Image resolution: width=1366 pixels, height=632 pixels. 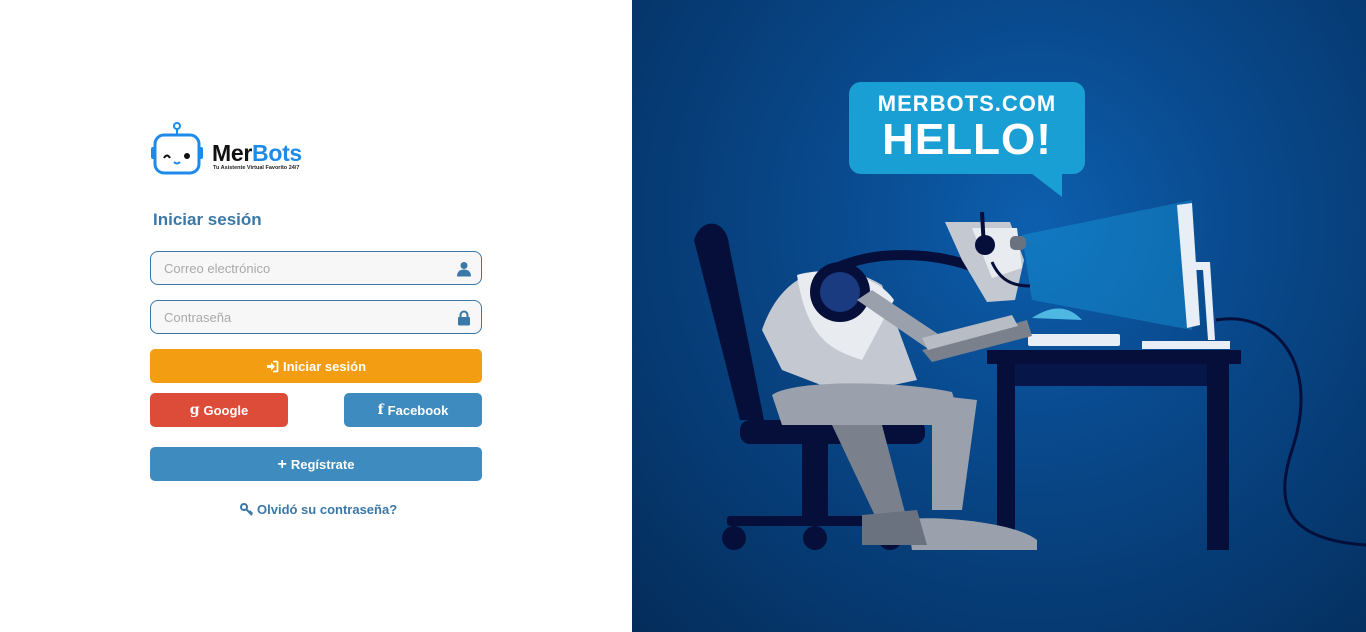 I want to click on speech-bubble: MERBOTS.COM HELLO!, so click(x=967, y=139).